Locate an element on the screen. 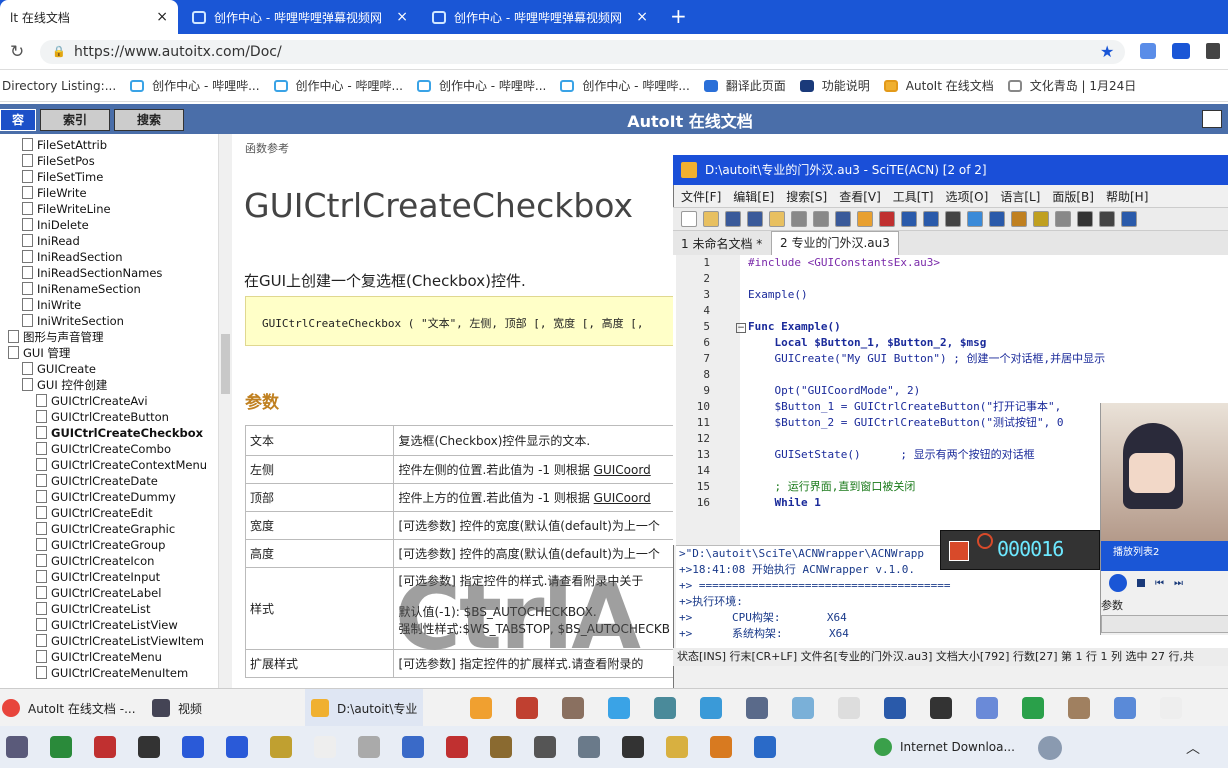 Image resolution: width=1228 pixels, height=768 pixels. player-scrollbar is located at coordinates (1164, 624).